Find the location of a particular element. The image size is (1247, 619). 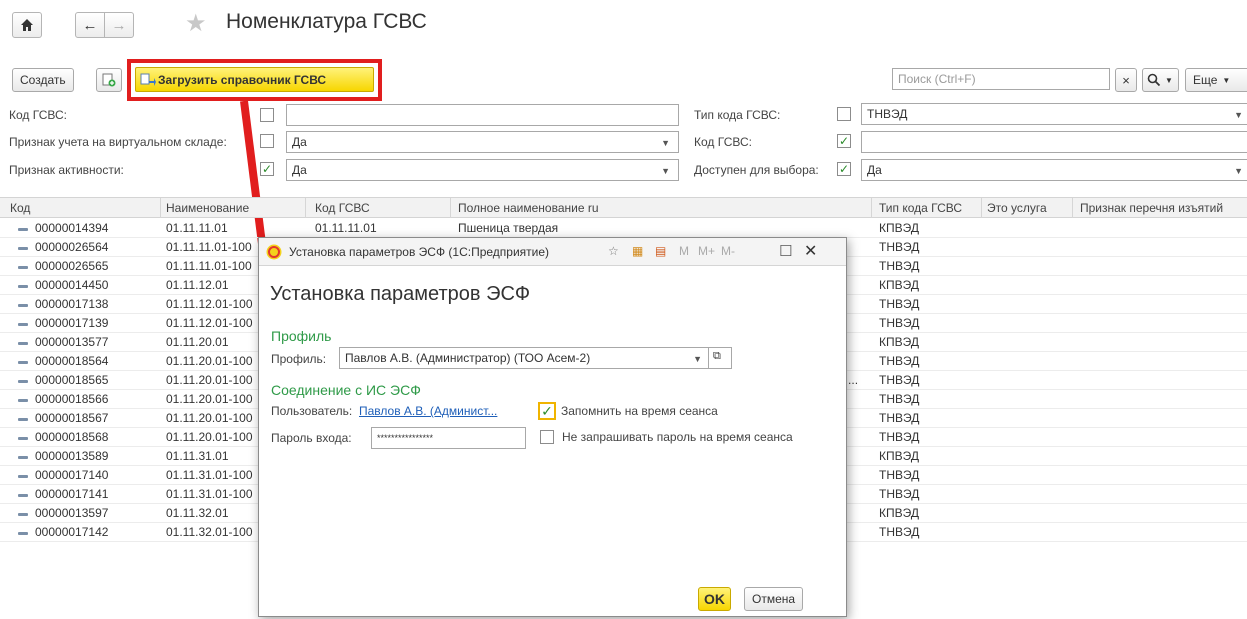

cancel-button: Отмена is located at coordinates (774, 599).